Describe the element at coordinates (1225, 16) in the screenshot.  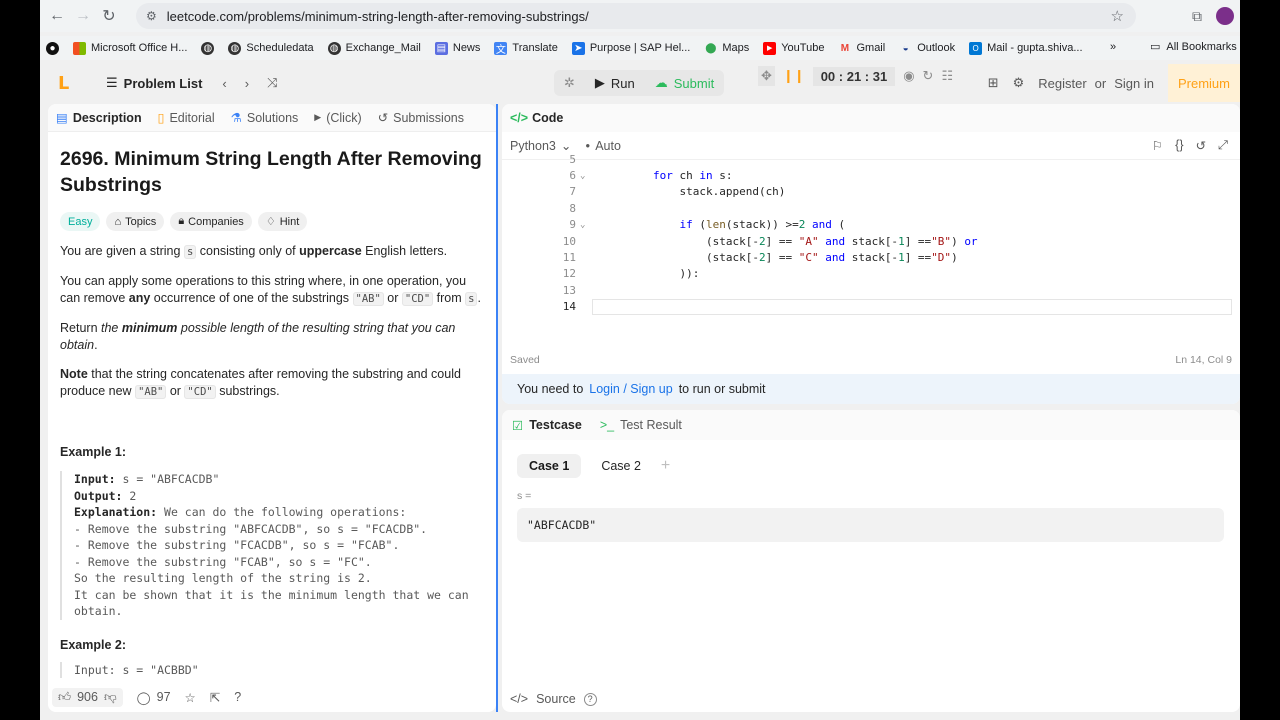
I see `profile-avatar` at that location.